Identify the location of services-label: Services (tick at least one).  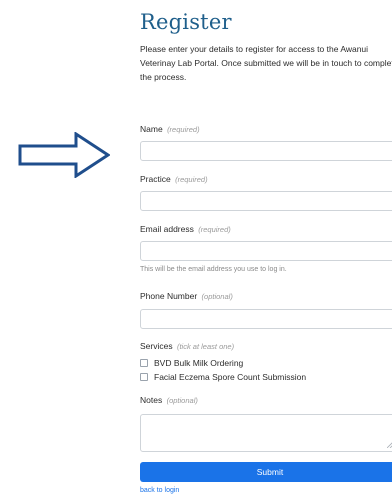
(187, 346).